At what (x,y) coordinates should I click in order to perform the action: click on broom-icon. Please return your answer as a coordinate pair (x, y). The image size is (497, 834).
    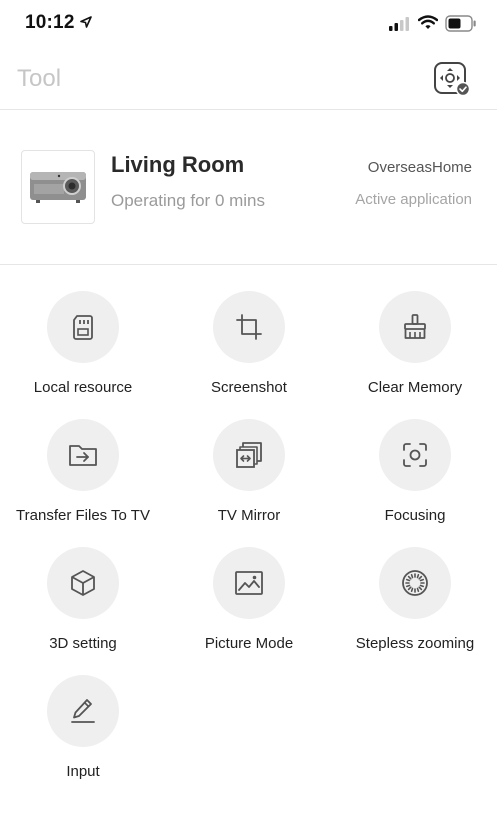
    Looking at the image, I should click on (415, 326).